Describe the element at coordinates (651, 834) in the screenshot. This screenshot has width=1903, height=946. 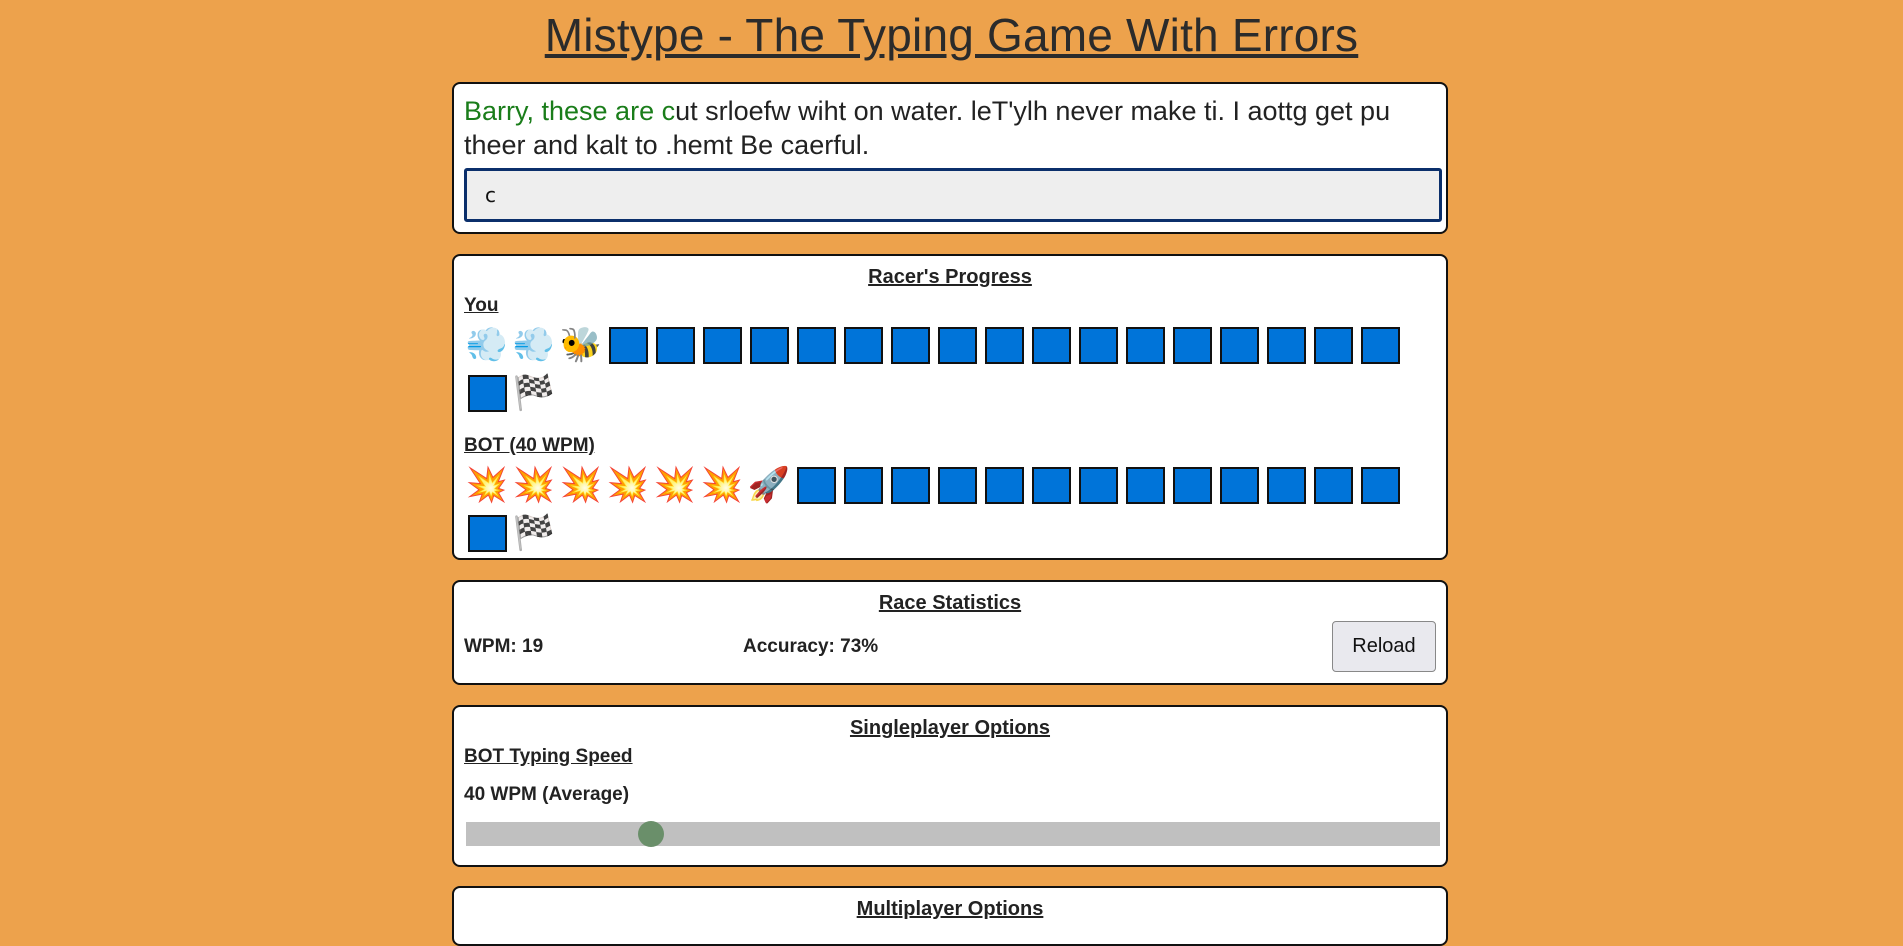
I see `slider-thumb` at that location.